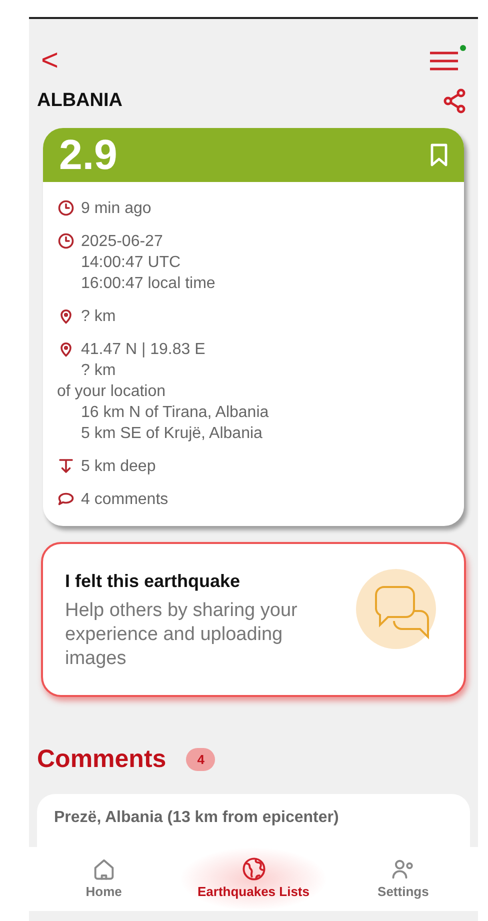 Image resolution: width=488 pixels, height=921 pixels. I want to click on magnitude-value: 2.9, so click(88, 155).